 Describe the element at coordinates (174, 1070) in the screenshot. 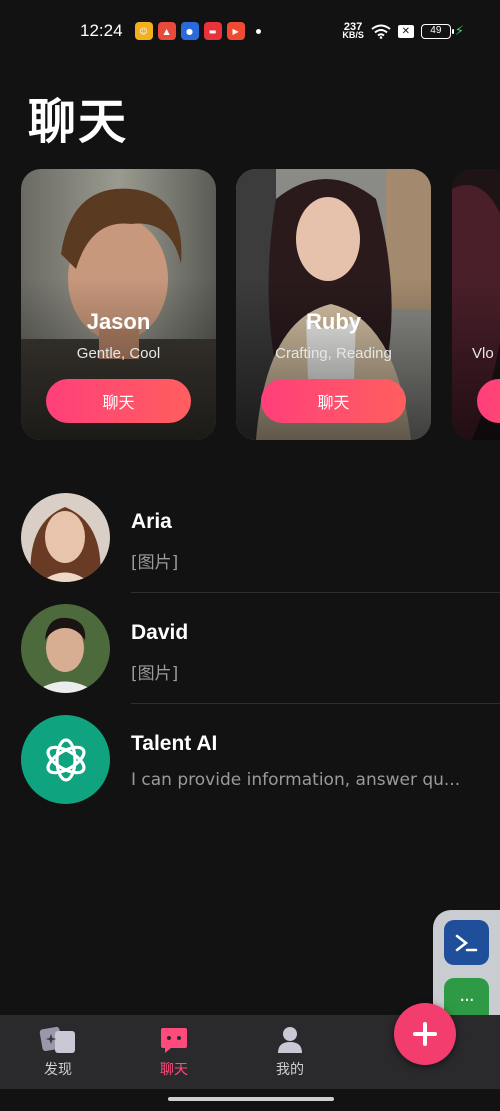

I see `nav-label: 聊天` at that location.